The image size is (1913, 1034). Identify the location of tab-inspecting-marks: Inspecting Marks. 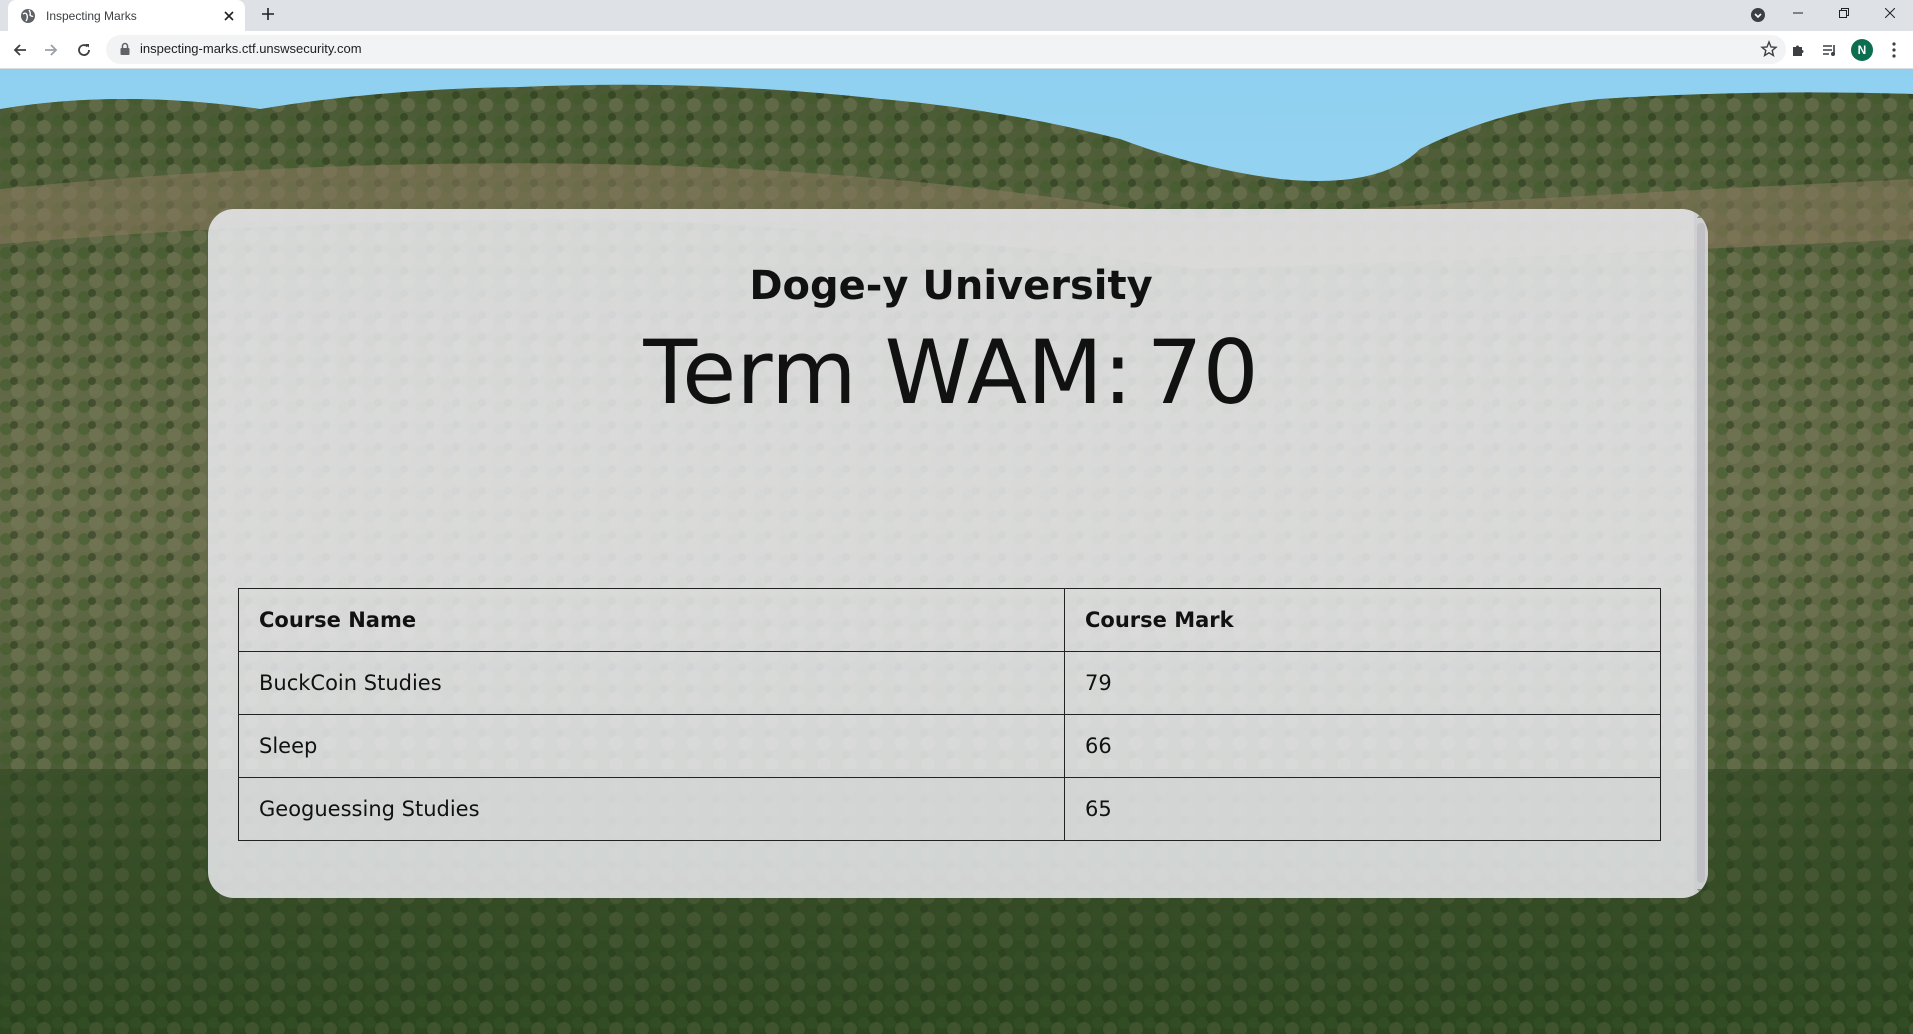
(126, 15).